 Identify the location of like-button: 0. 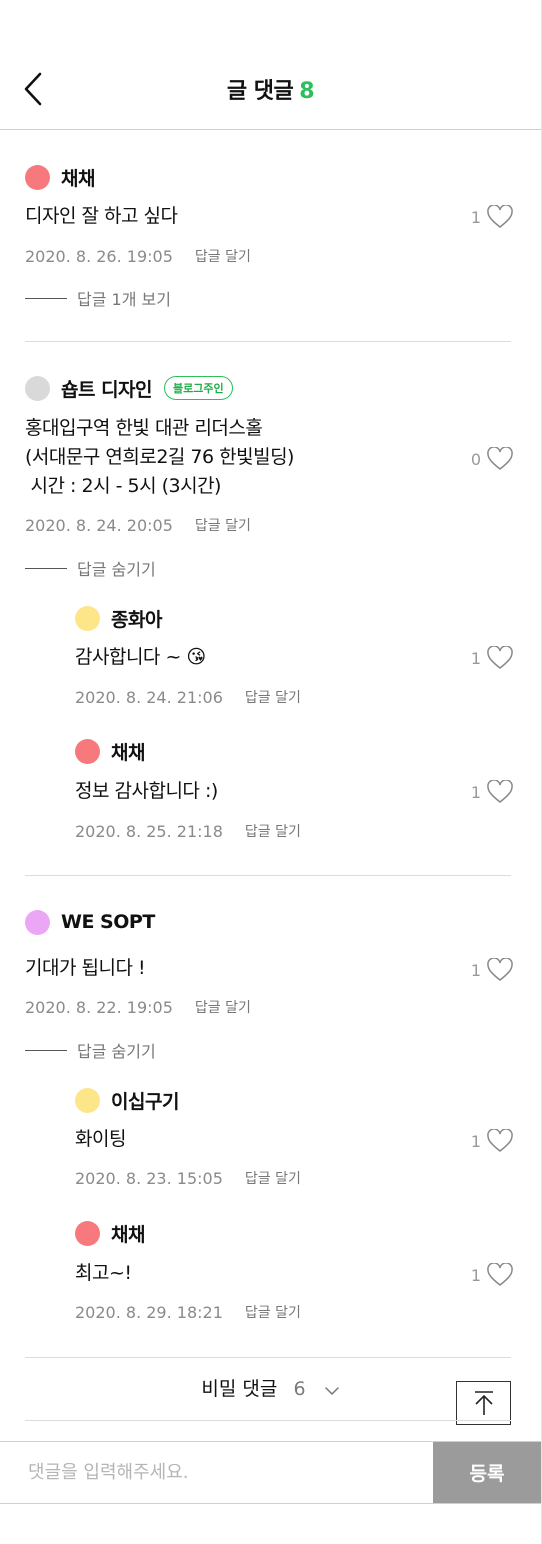
(492, 459).